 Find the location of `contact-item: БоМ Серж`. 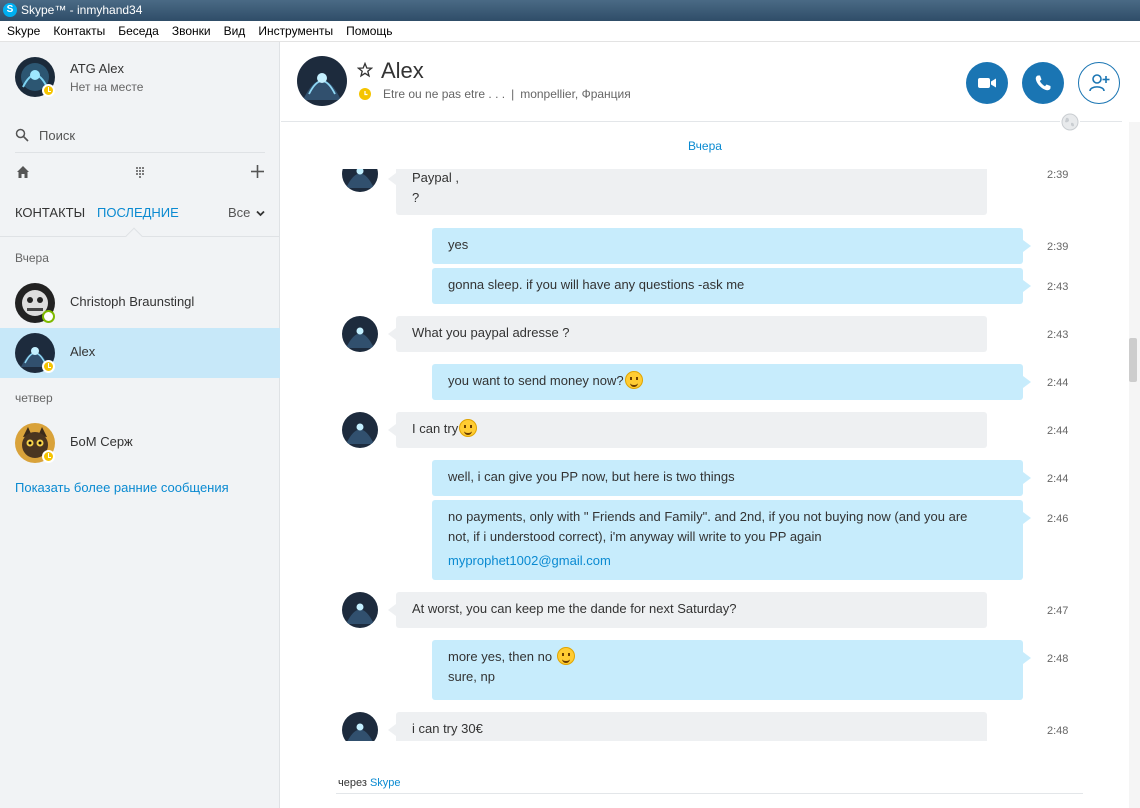

contact-item: БоМ Серж is located at coordinates (140, 443).